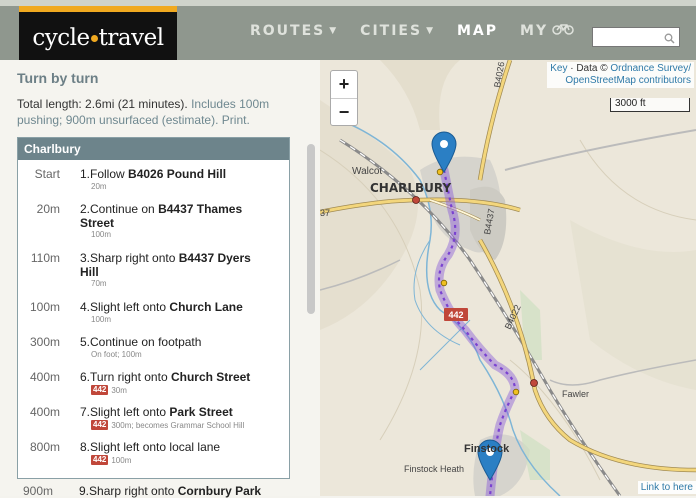 The image size is (696, 498). I want to click on site-logo: cycle travel, so click(98, 35).